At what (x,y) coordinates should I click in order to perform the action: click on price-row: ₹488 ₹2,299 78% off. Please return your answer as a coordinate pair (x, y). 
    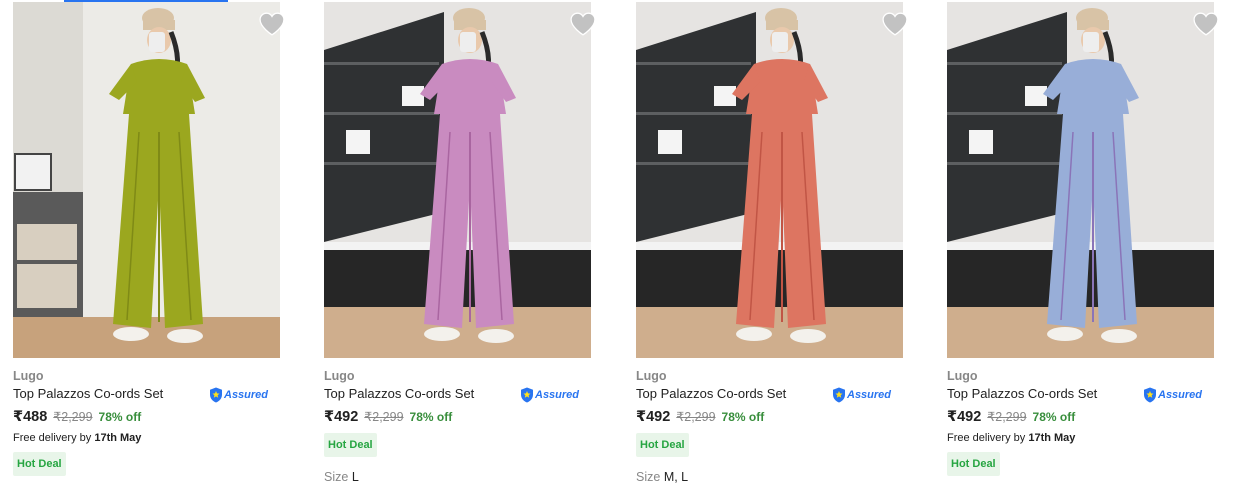
    Looking at the image, I should click on (77, 417).